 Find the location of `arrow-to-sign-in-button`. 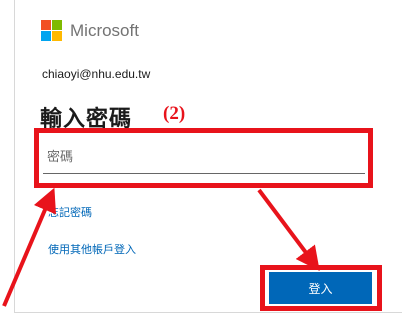

arrow-to-sign-in-button is located at coordinates (288, 229).